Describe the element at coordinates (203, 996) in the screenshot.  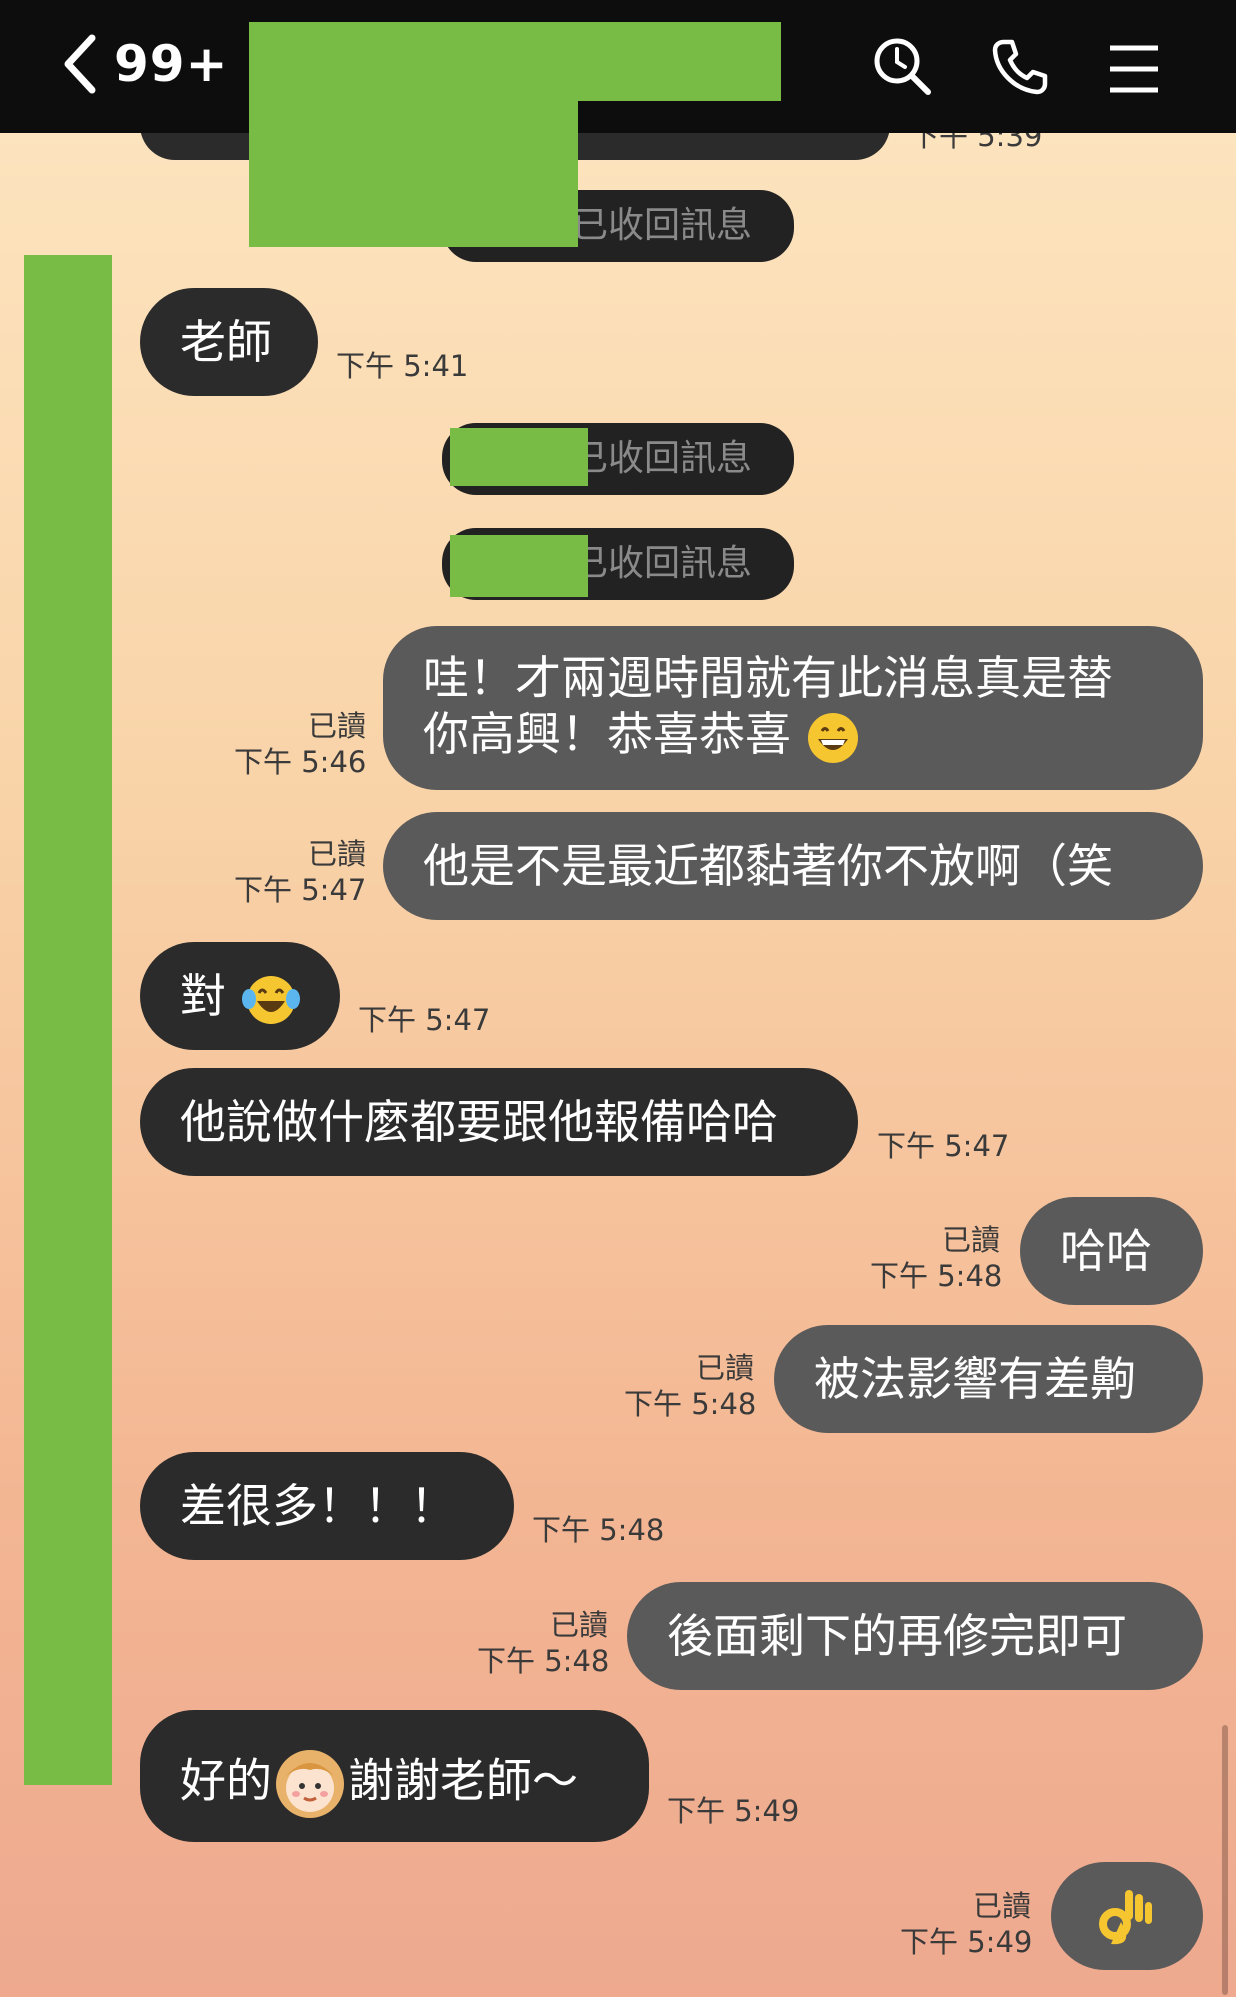
I see `message-text: 對` at that location.